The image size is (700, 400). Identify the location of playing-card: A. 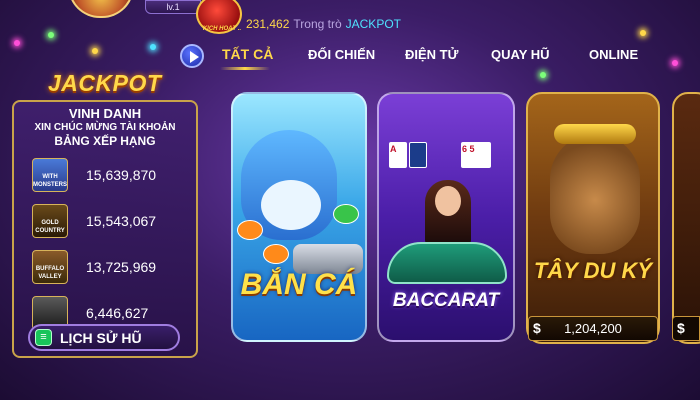
(398, 155).